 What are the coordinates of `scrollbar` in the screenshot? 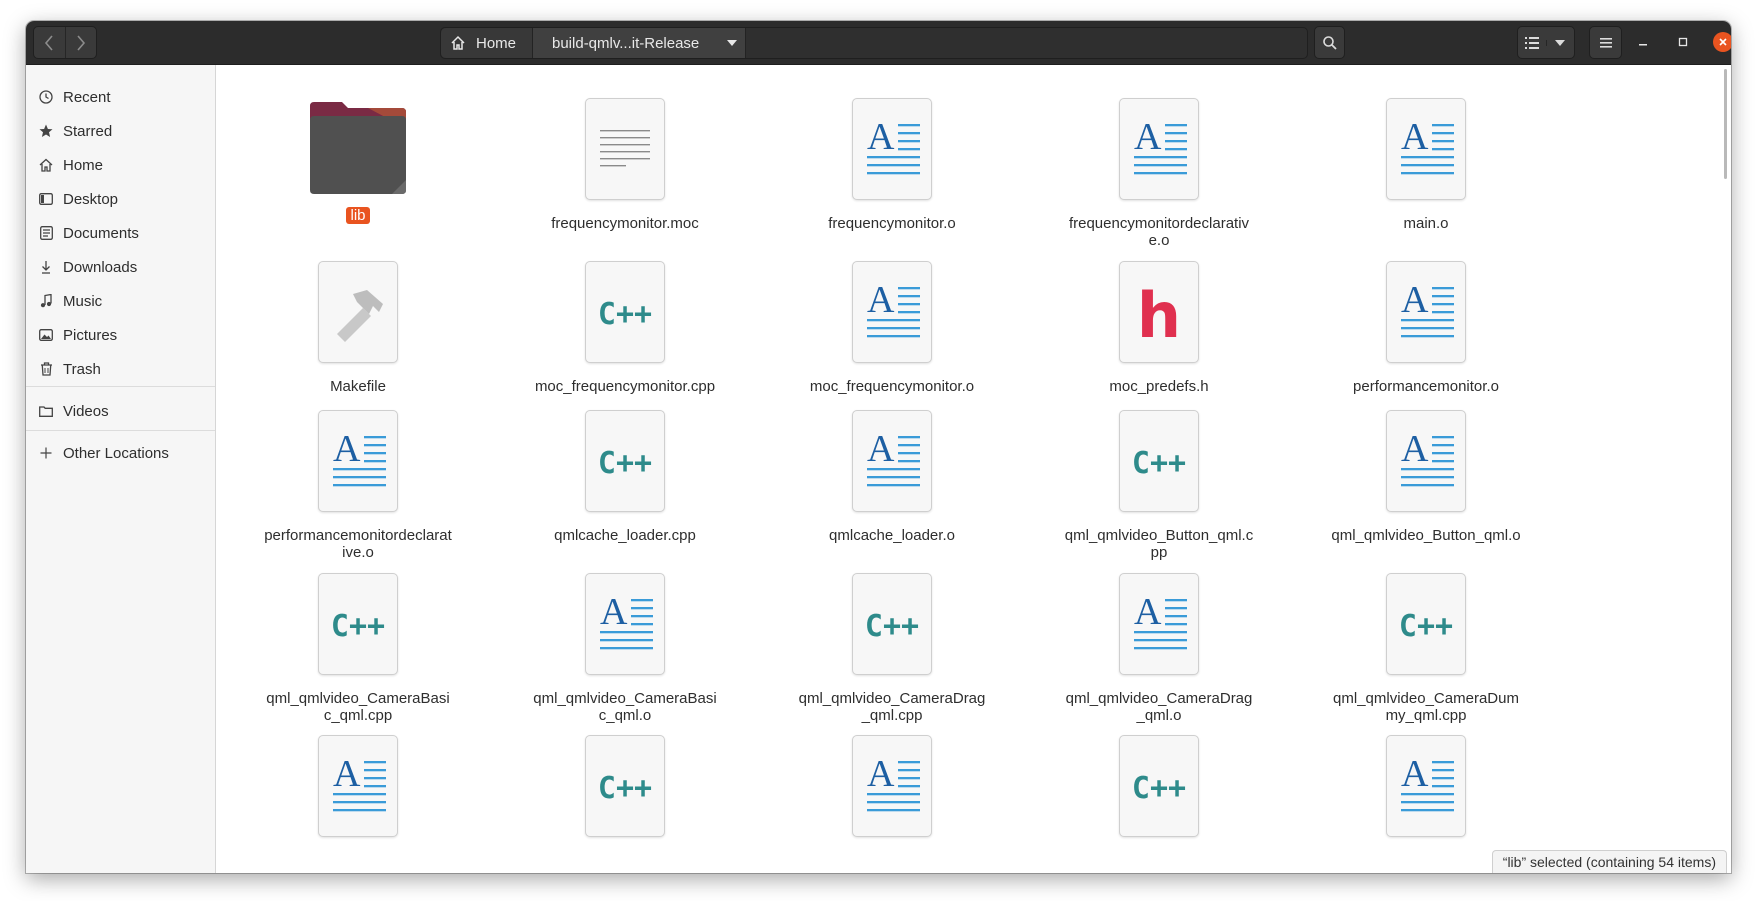 It's located at (1725, 124).